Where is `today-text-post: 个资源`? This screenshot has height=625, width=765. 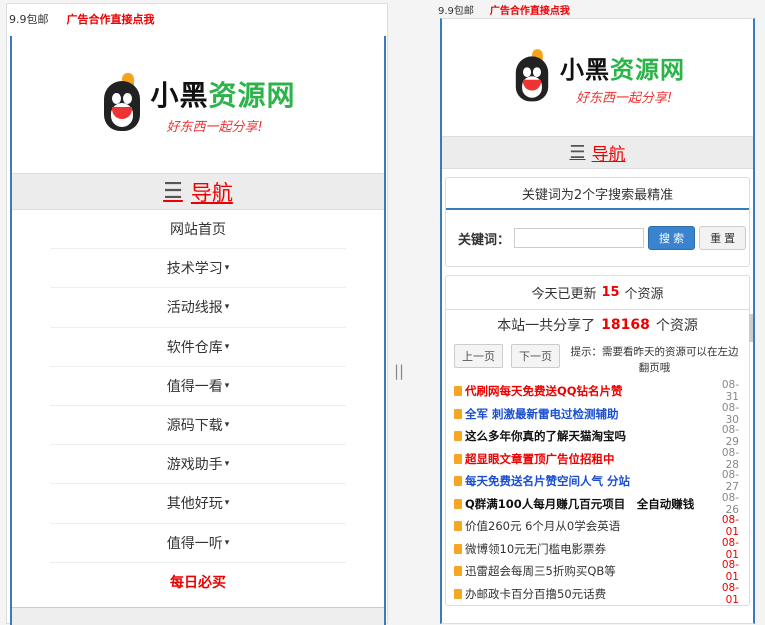 today-text-post: 个资源 is located at coordinates (644, 294).